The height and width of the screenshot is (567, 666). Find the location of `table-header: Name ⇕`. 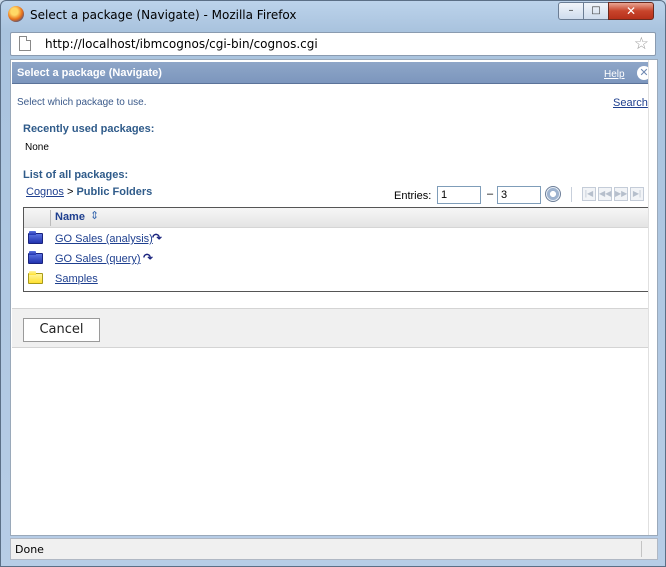

table-header: Name ⇕ is located at coordinates (336, 218).